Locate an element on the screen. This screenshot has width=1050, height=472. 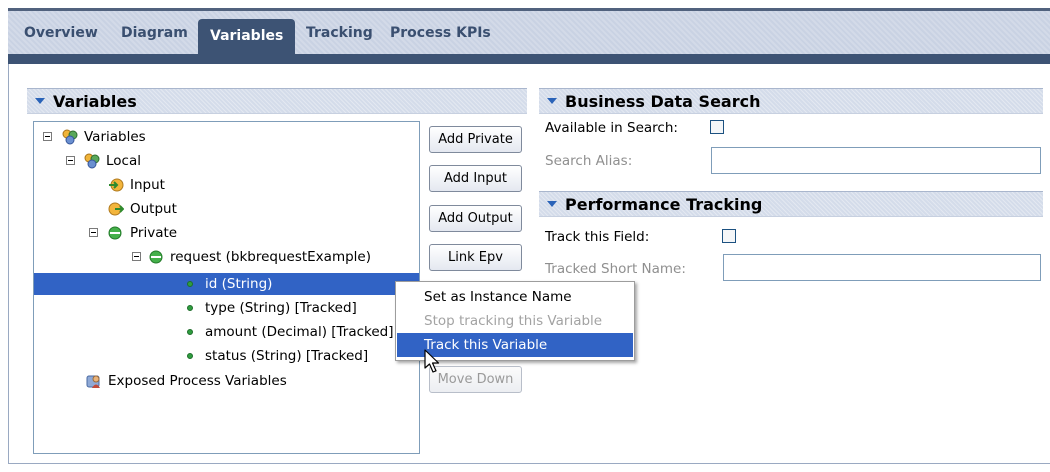
add-private-button: Add Private is located at coordinates (475, 139).